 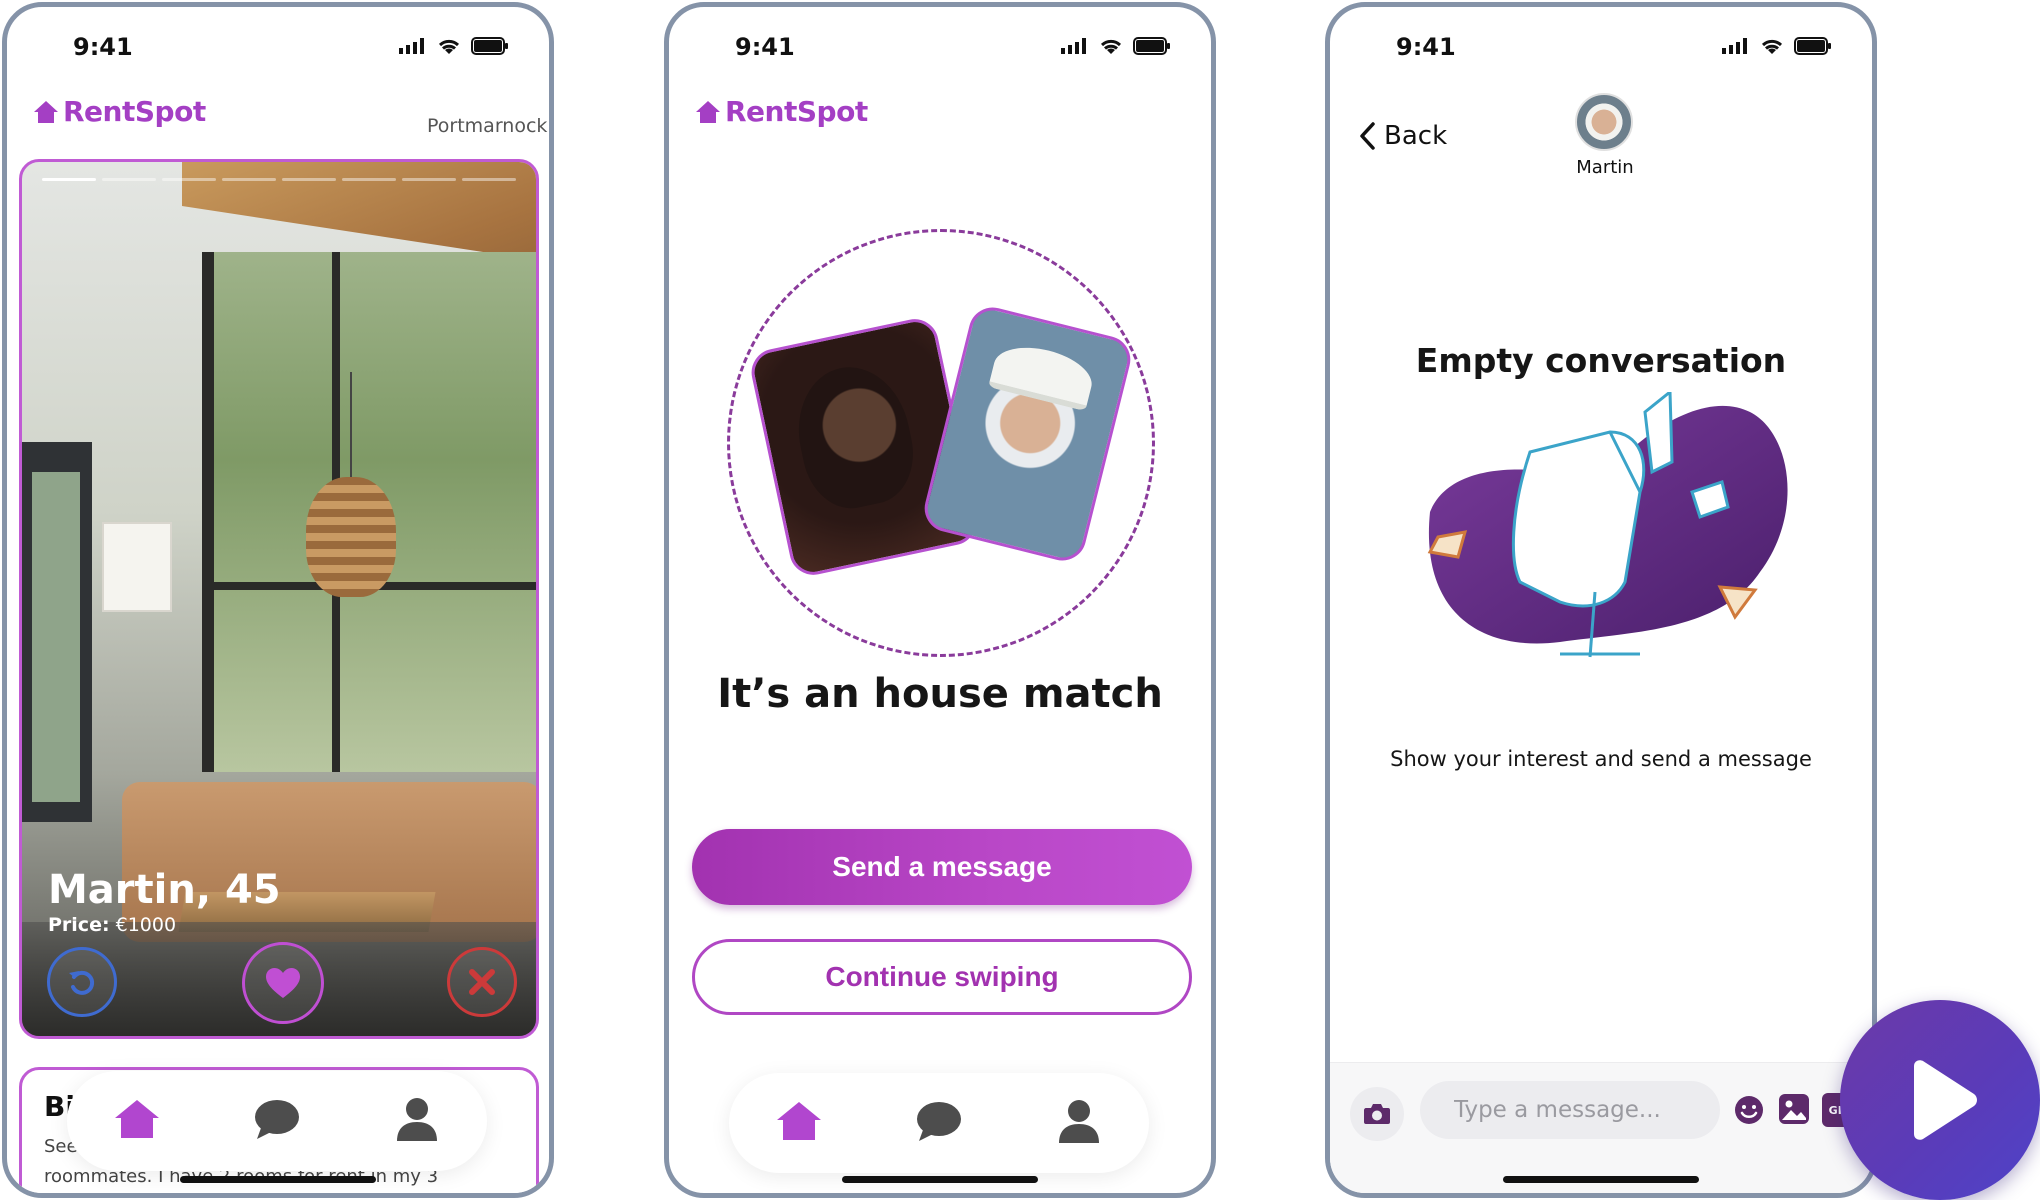 I want to click on match-title: It’s an house match, so click(x=940, y=694).